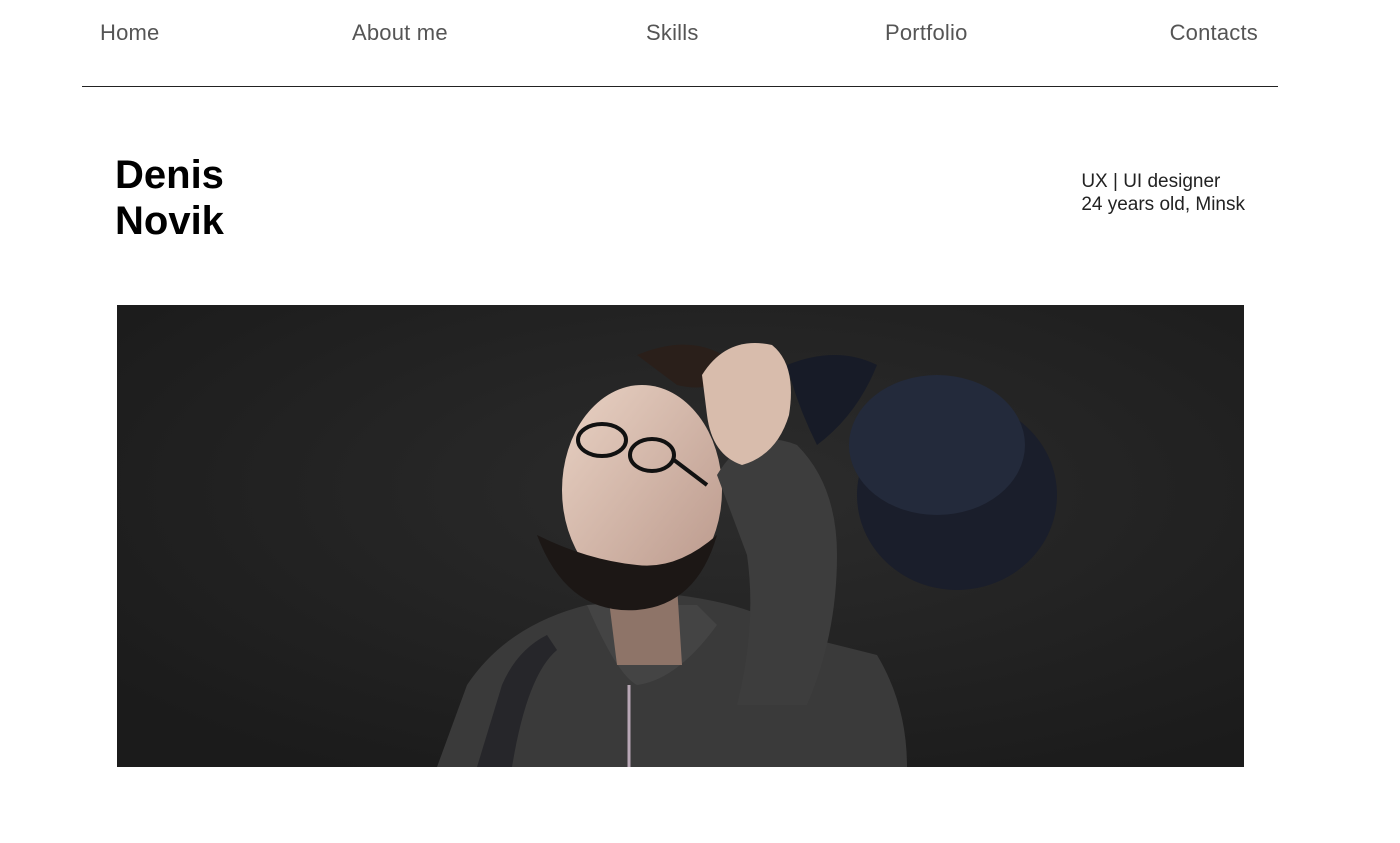  I want to click on nav-skills-link: Skills, so click(672, 33).